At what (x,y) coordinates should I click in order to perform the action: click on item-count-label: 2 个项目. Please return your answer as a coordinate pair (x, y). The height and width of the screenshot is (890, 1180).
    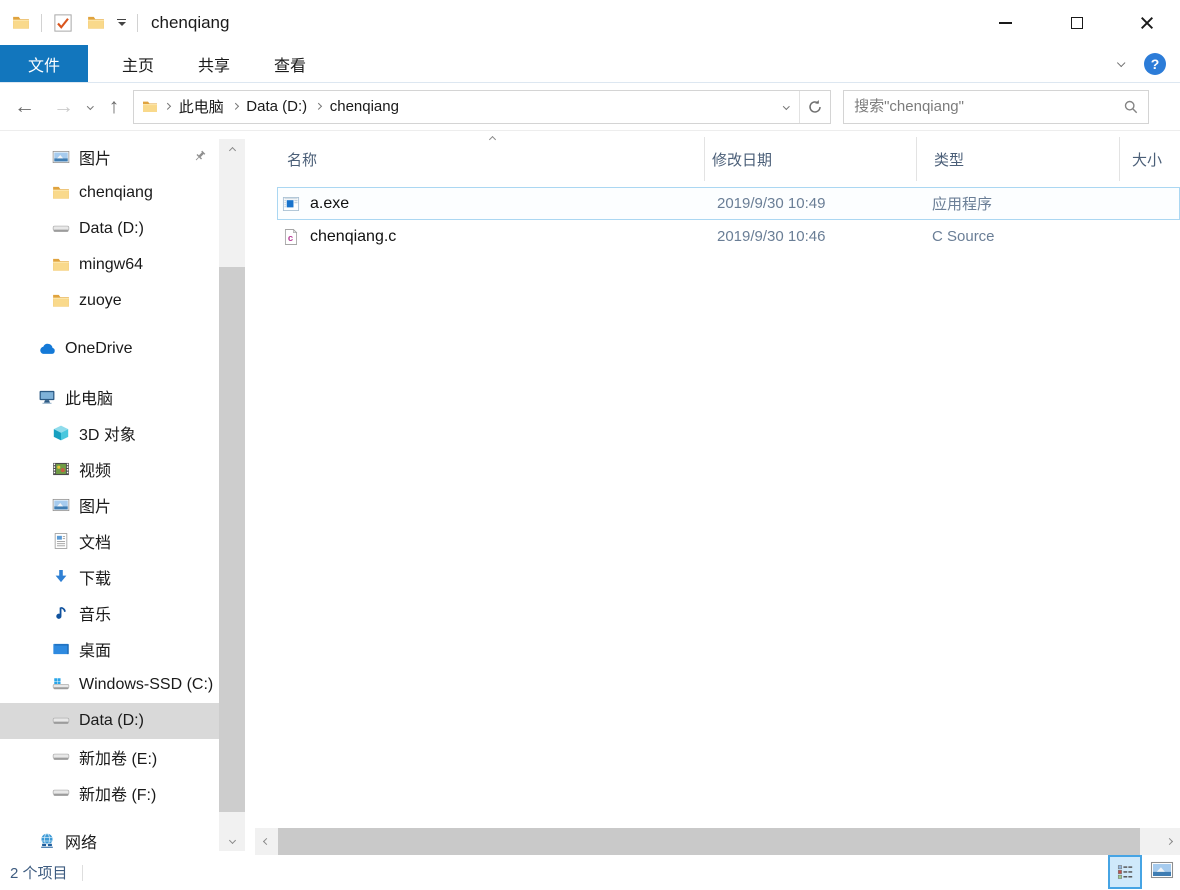
    Looking at the image, I should click on (39, 873).